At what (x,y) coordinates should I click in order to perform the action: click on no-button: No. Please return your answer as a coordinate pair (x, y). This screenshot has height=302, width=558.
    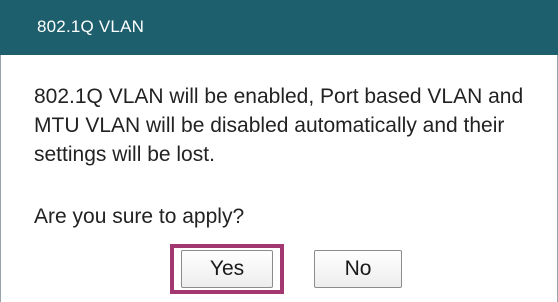
    Looking at the image, I should click on (358, 269).